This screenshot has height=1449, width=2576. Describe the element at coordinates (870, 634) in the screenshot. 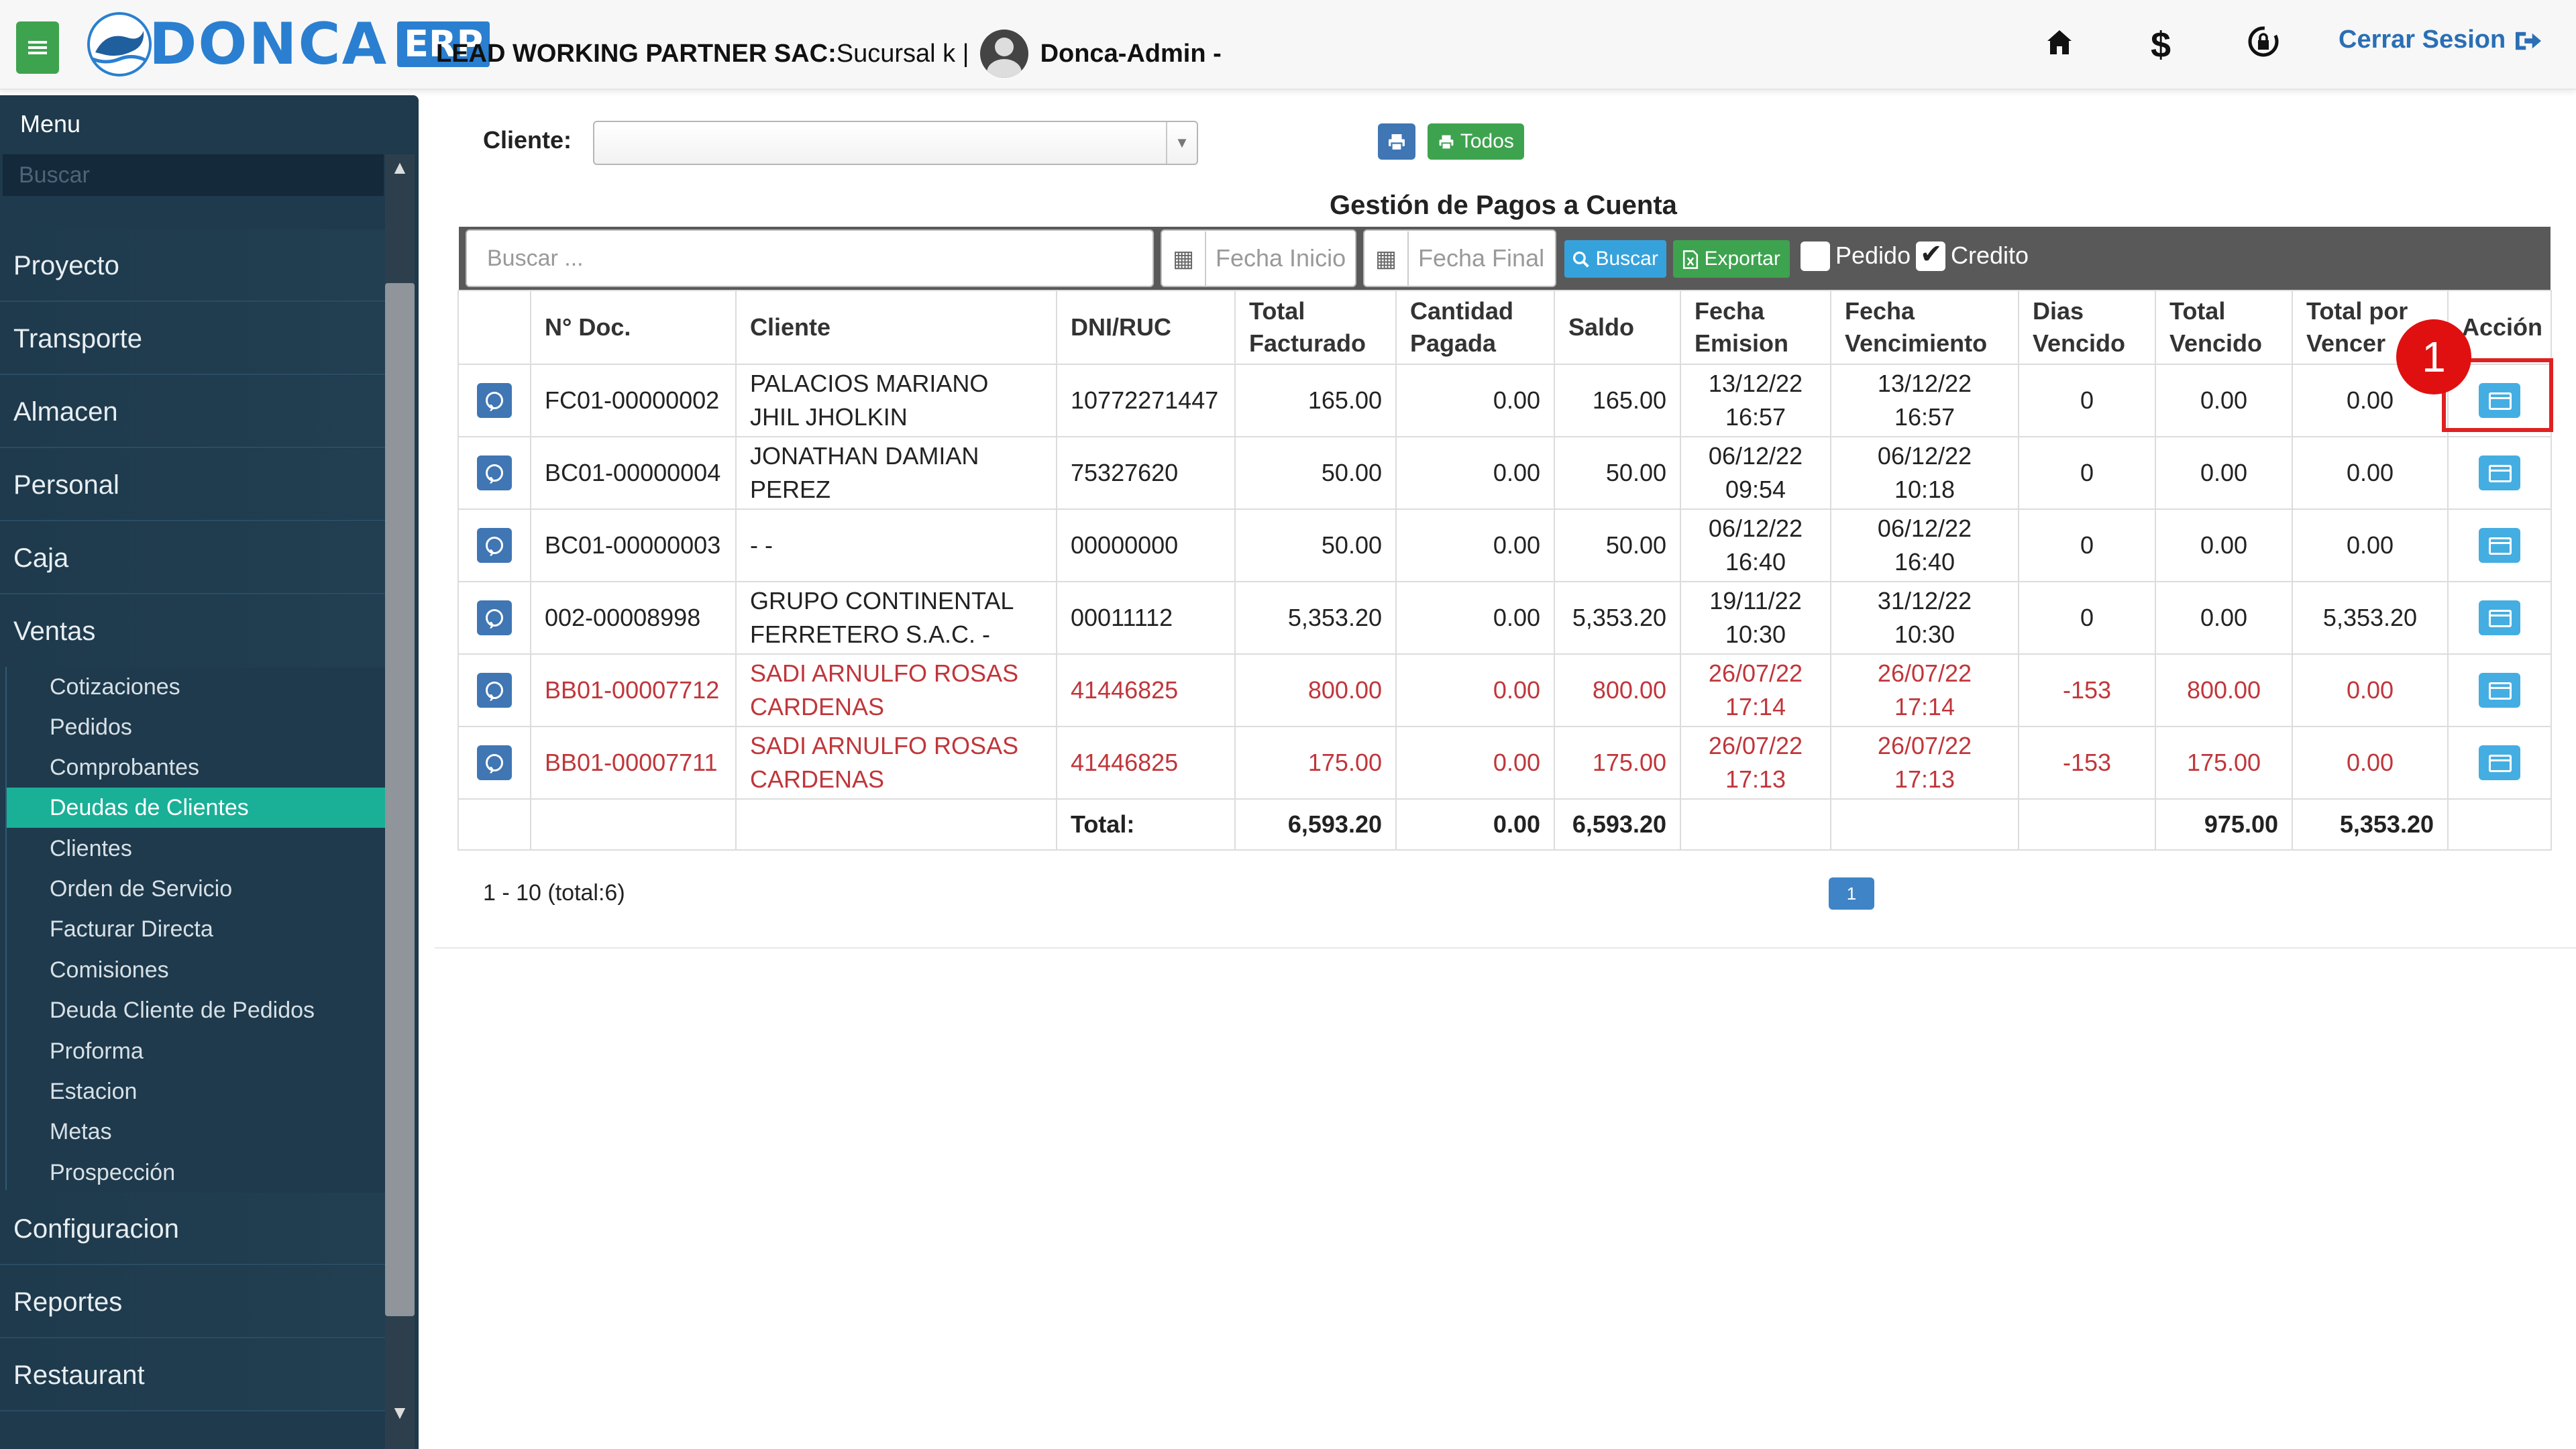

I see `cliente-line-2: FERRETERO S.A.C. -` at that location.